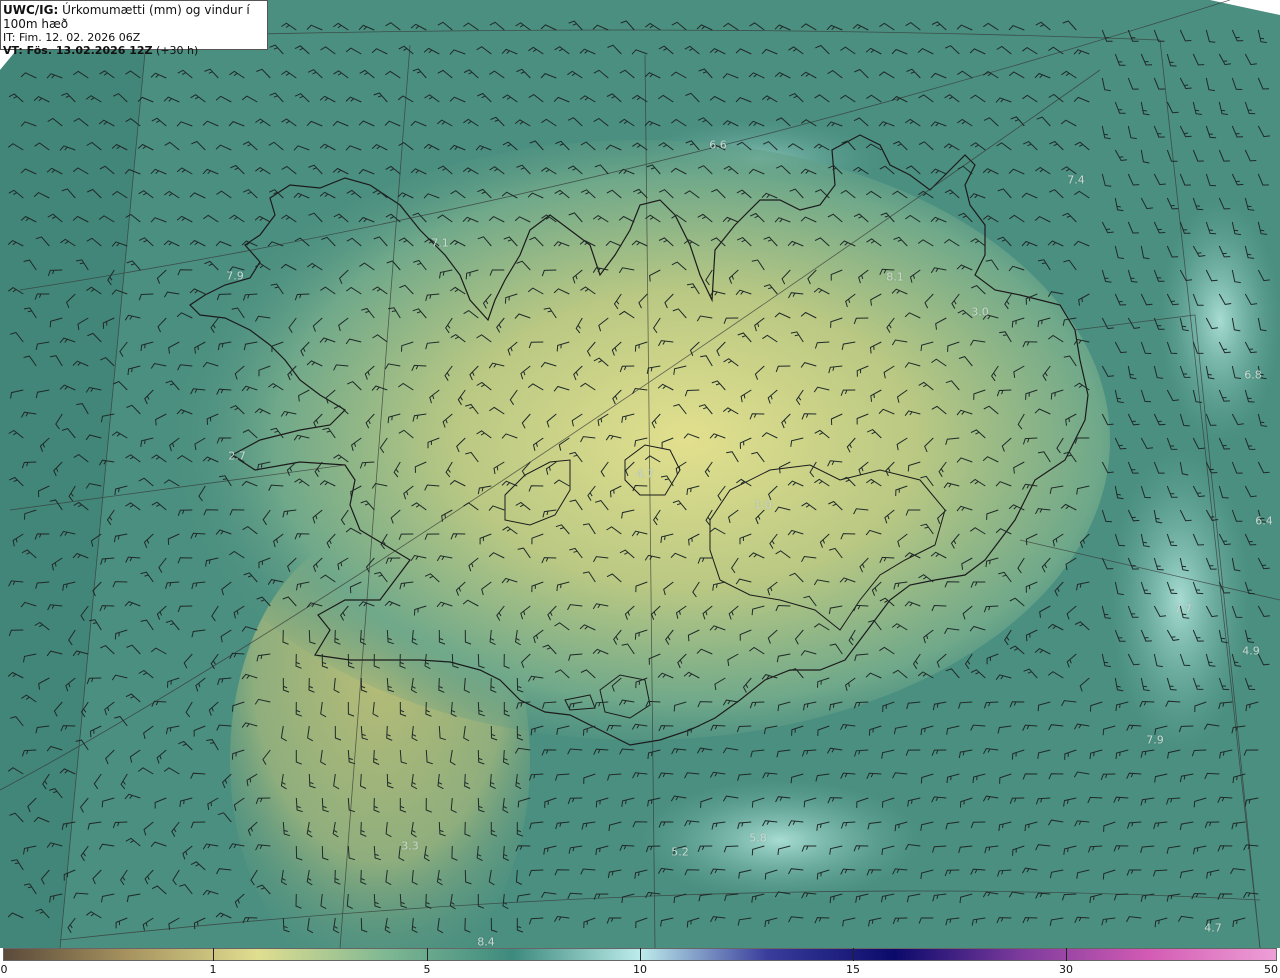 The image size is (1280, 978). Describe the element at coordinates (1251, 651) in the screenshot. I see `value-label: 4.9` at that location.